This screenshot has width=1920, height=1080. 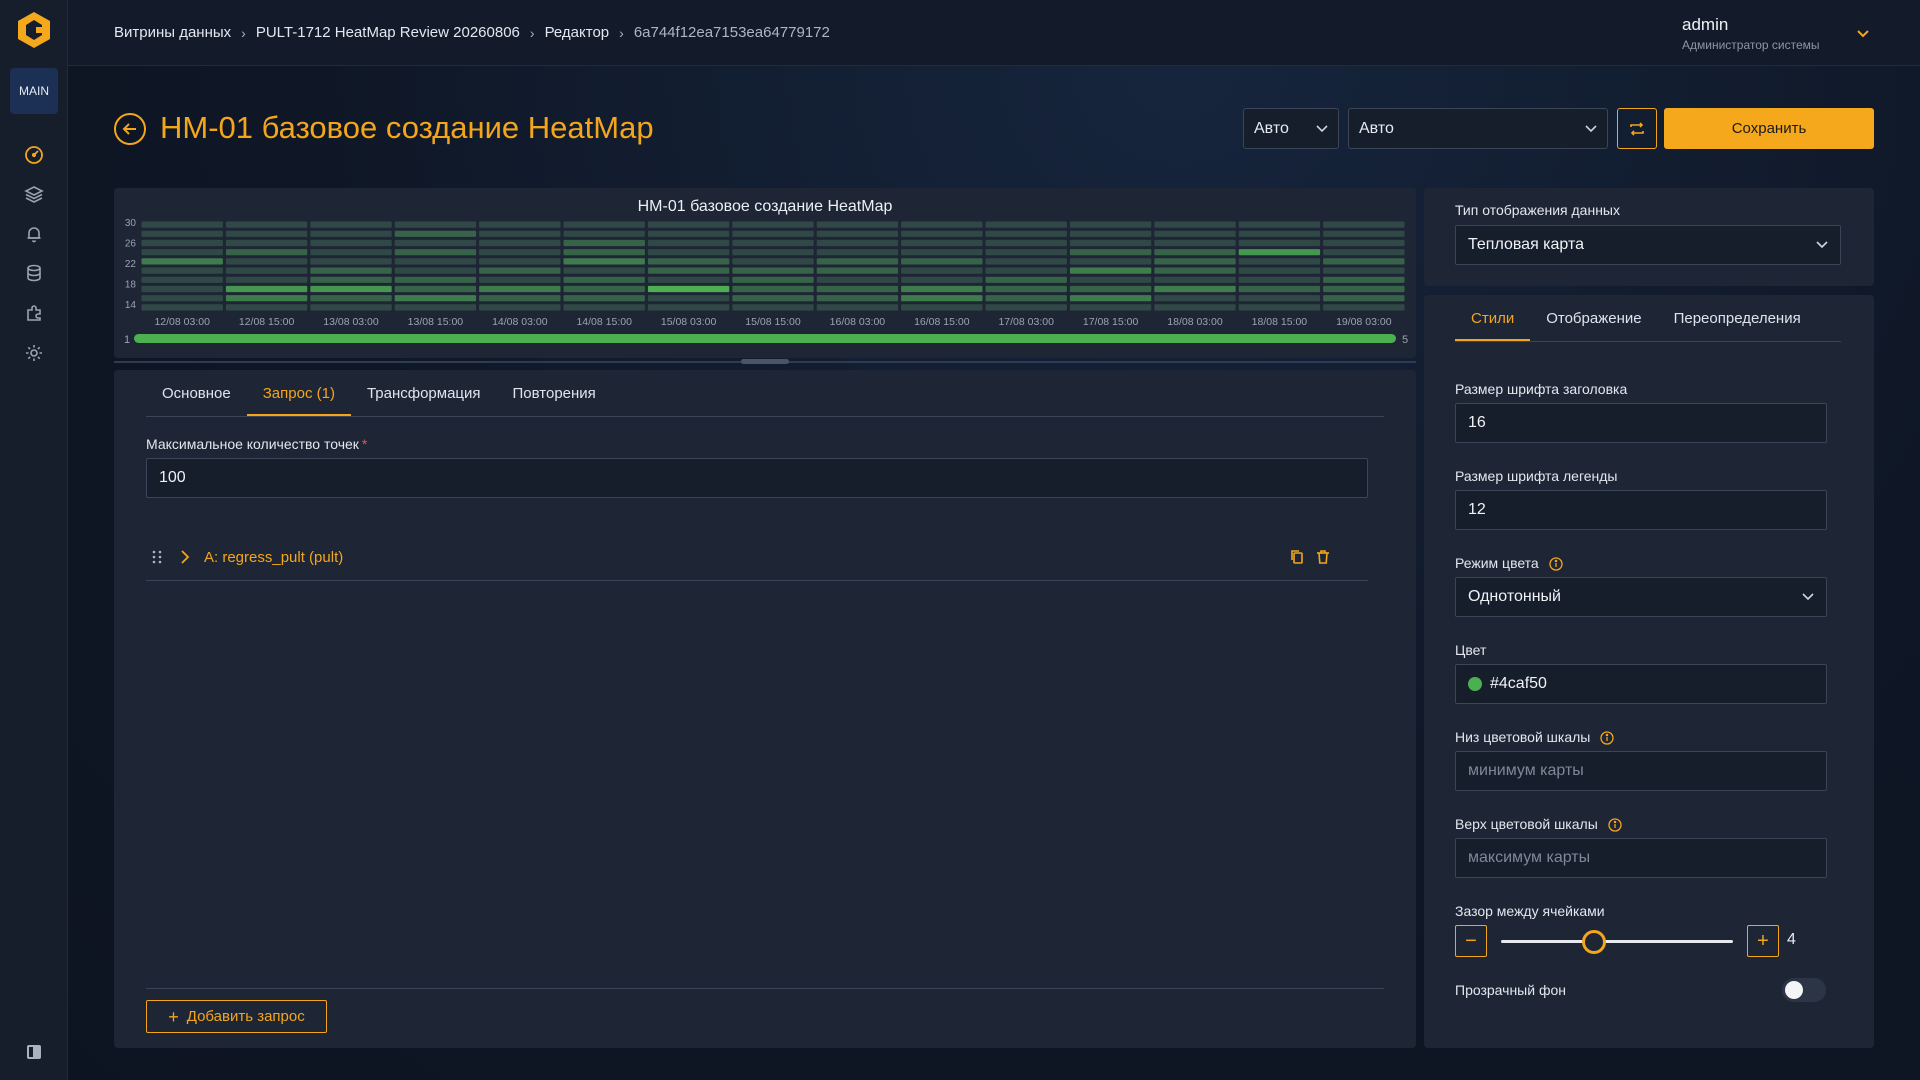 What do you see at coordinates (1641, 510) in the screenshot?
I see `legend-font-input: 12` at bounding box center [1641, 510].